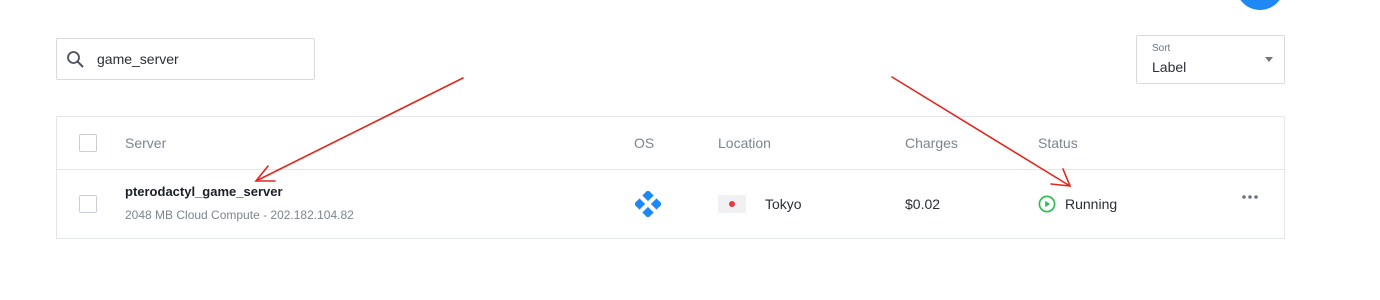  I want to click on row-checkbox, so click(88, 204).